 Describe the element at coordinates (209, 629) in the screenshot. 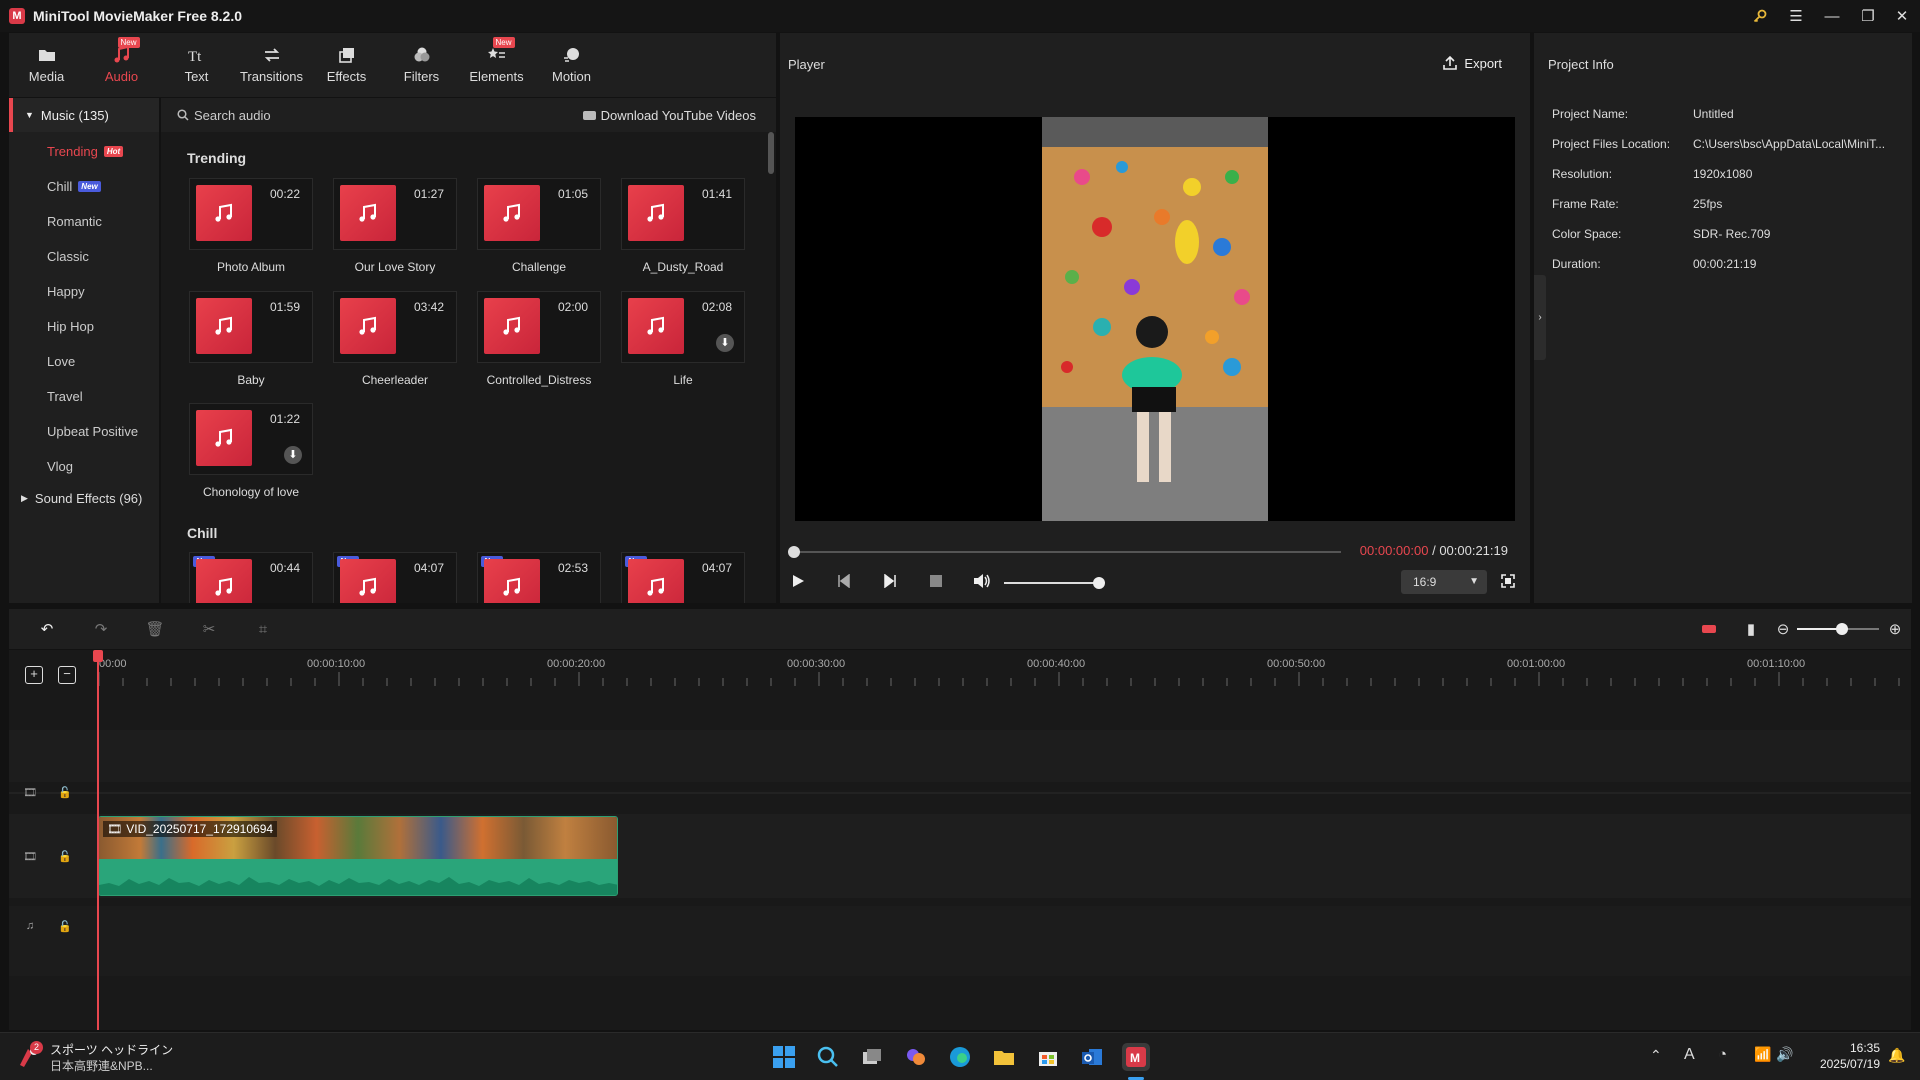

I see `split-button: ✂` at that location.